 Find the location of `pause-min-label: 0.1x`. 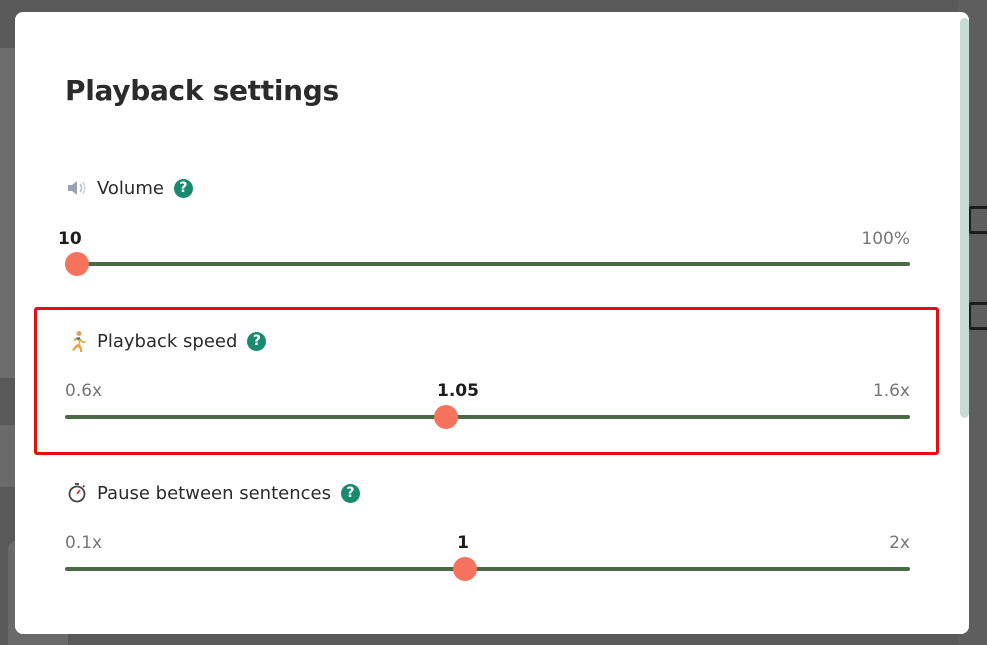

pause-min-label: 0.1x is located at coordinates (84, 543).